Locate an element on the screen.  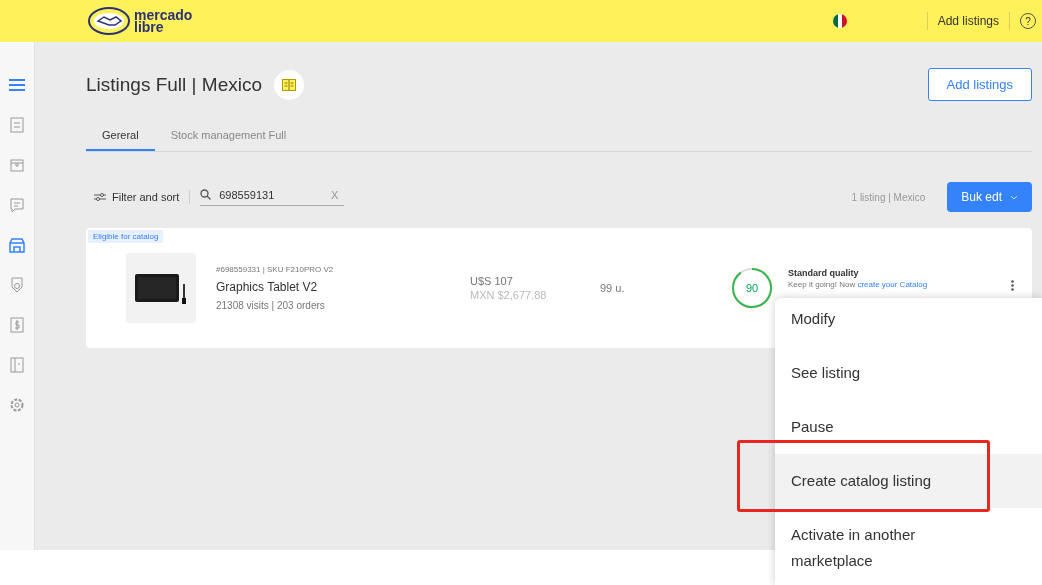
handshake-logo-icon is located at coordinates (109, 21).